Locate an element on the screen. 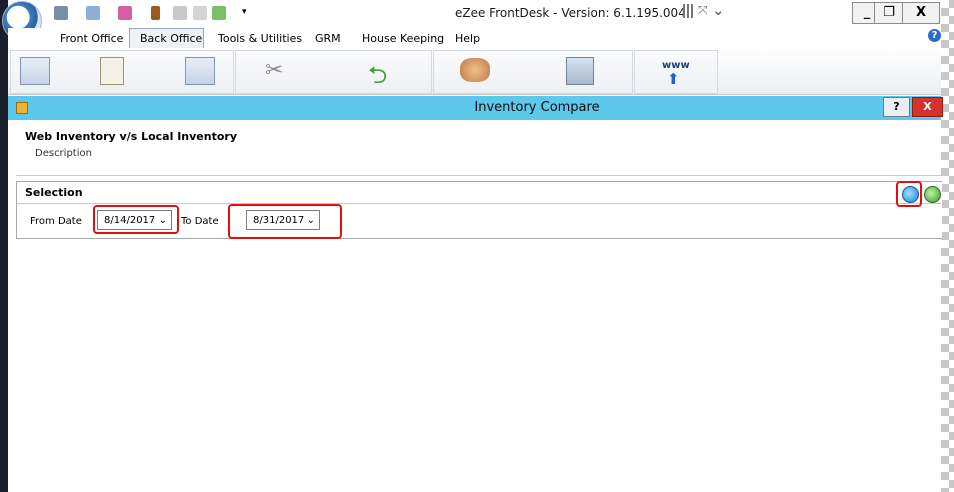  menu-grm: GRM is located at coordinates (328, 38).